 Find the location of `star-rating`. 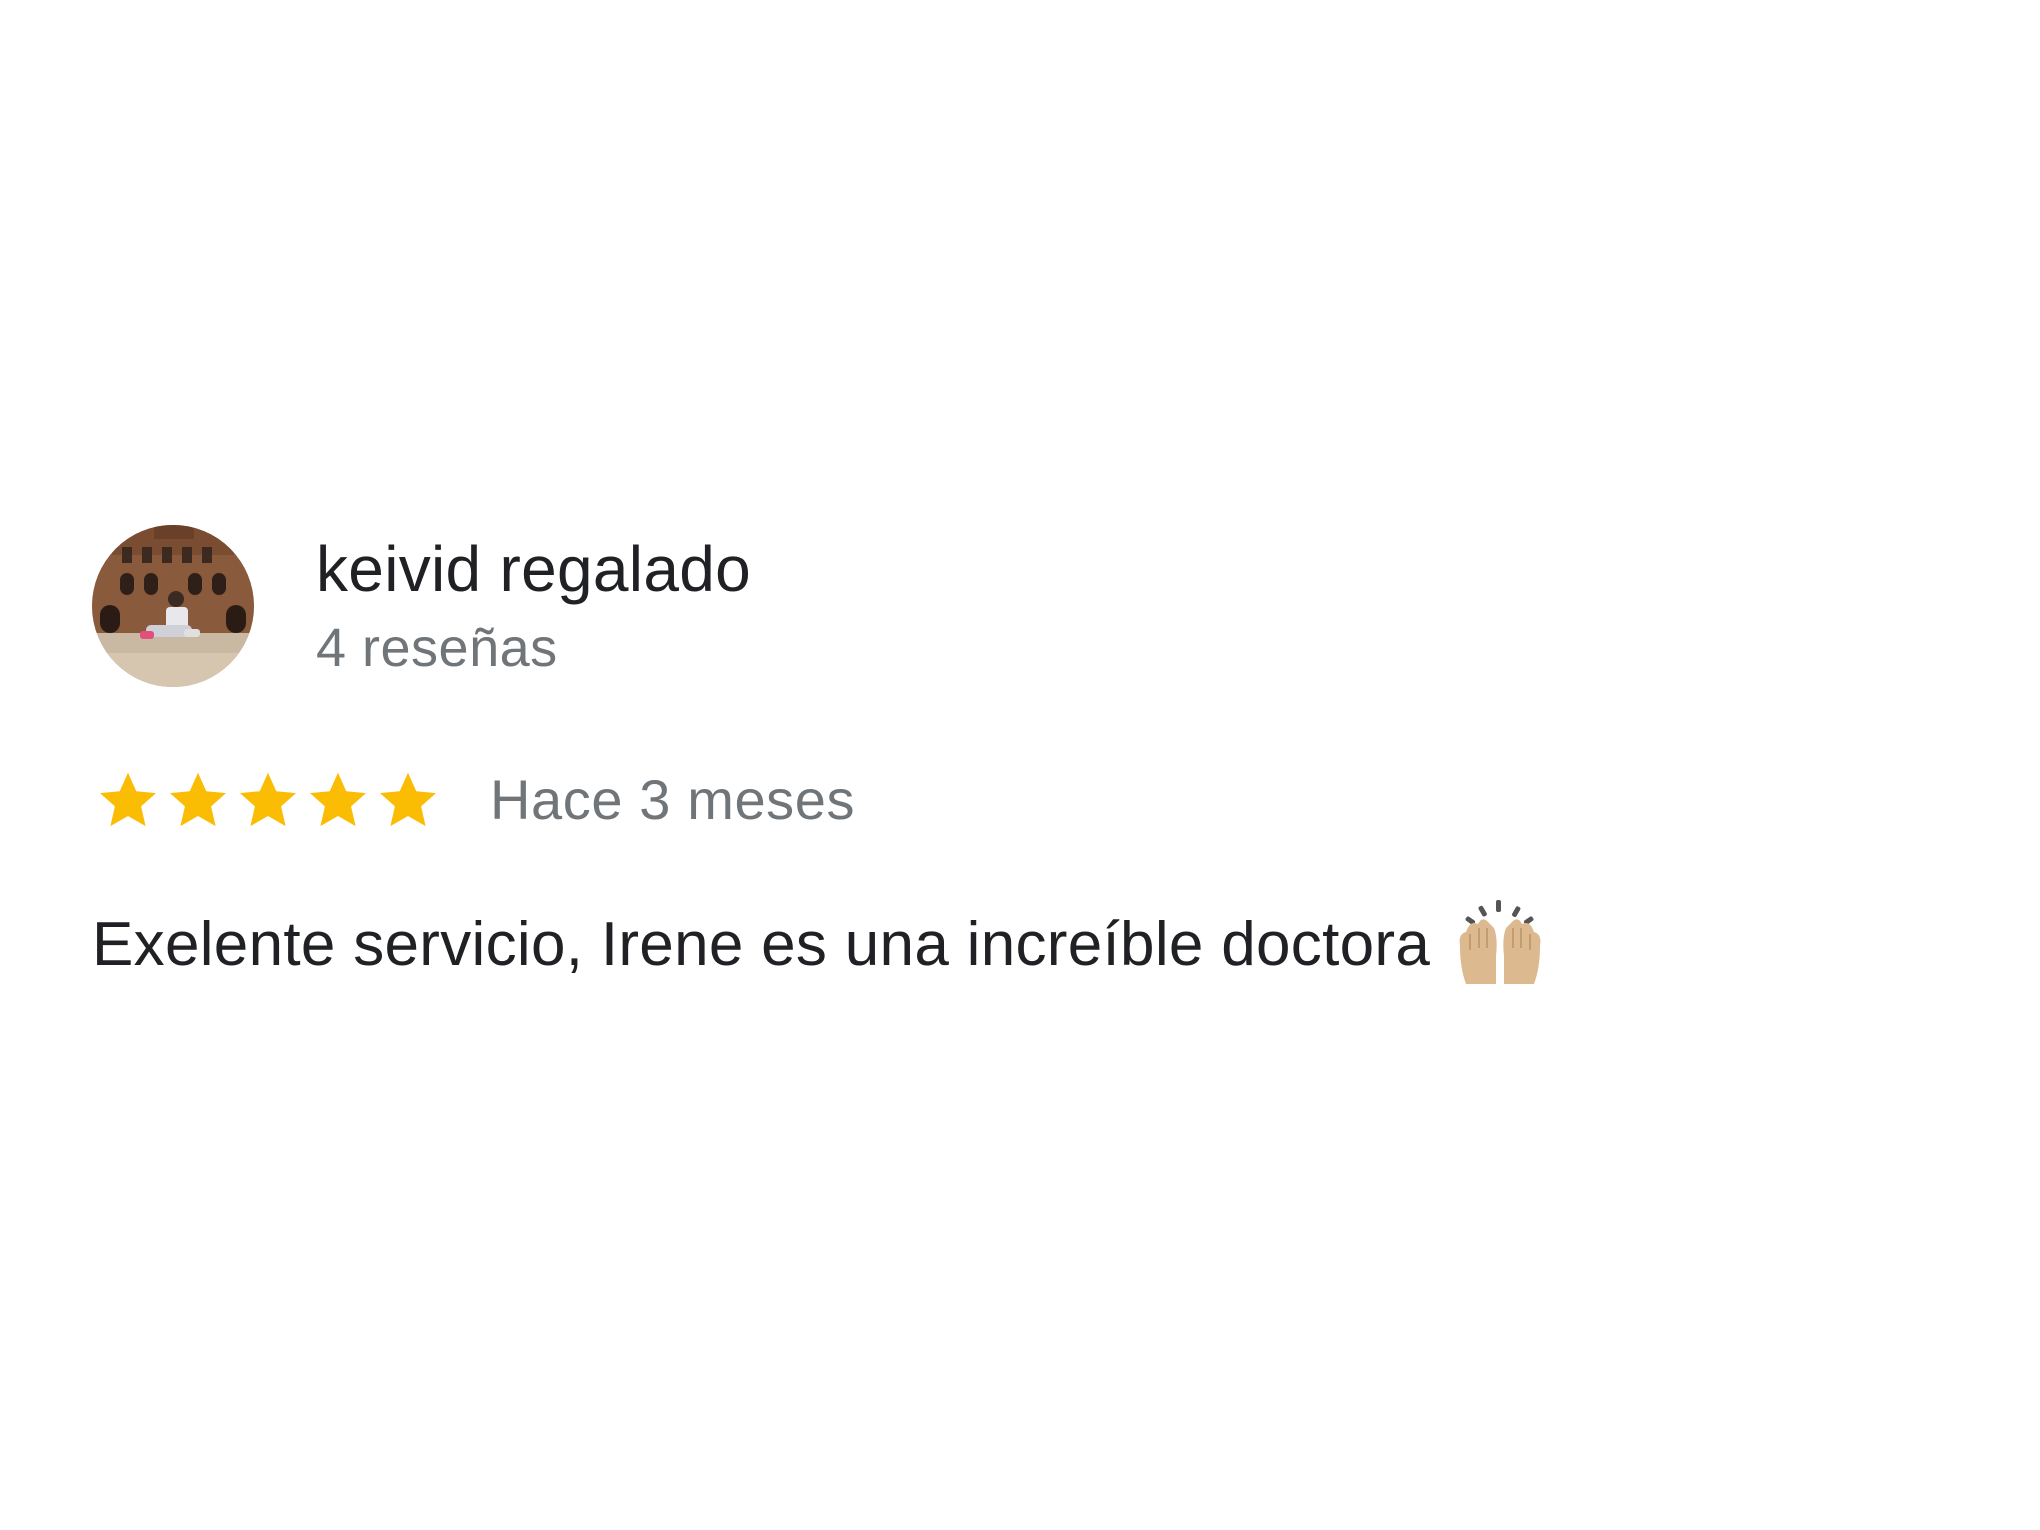

star-rating is located at coordinates (271, 800).